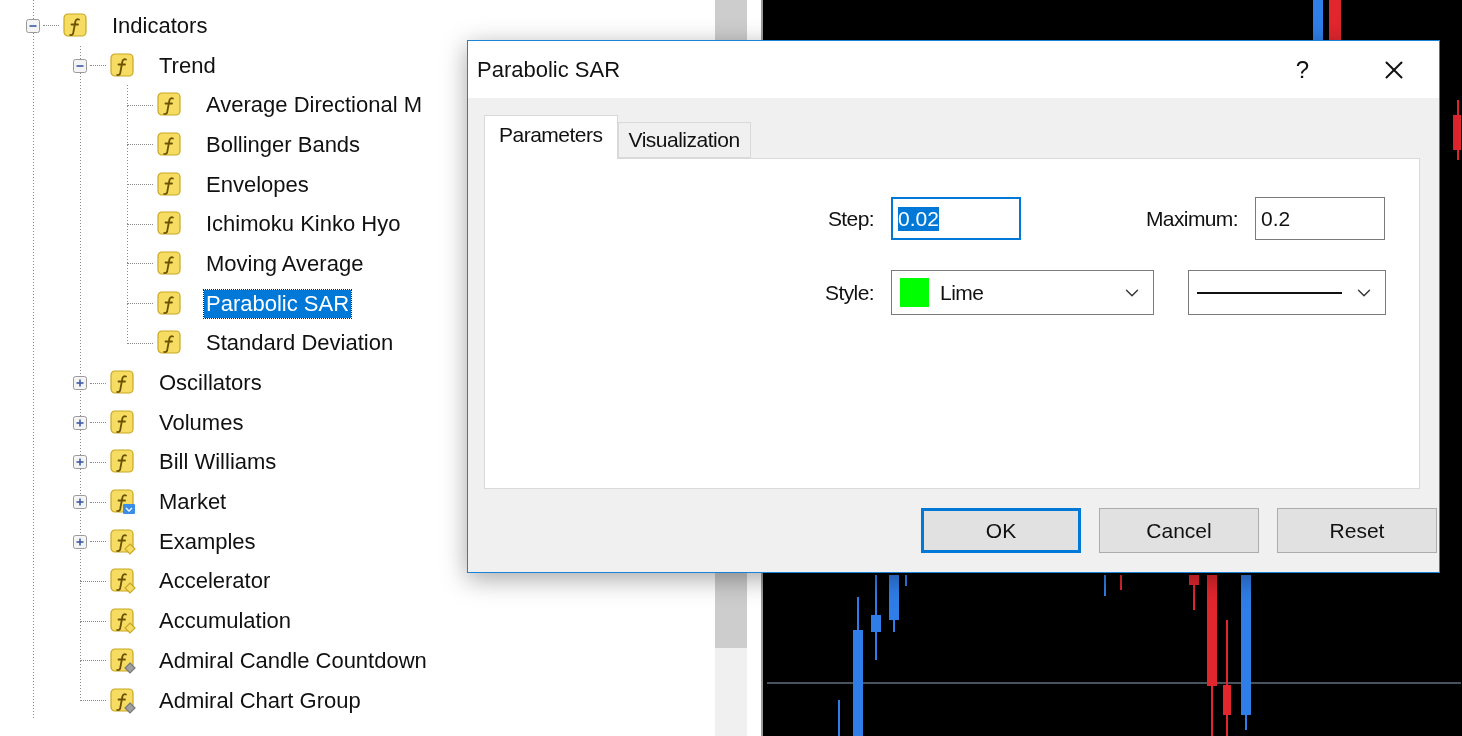 This screenshot has height=736, width=1462. I want to click on dialog-button: Cancel, so click(1179, 530).